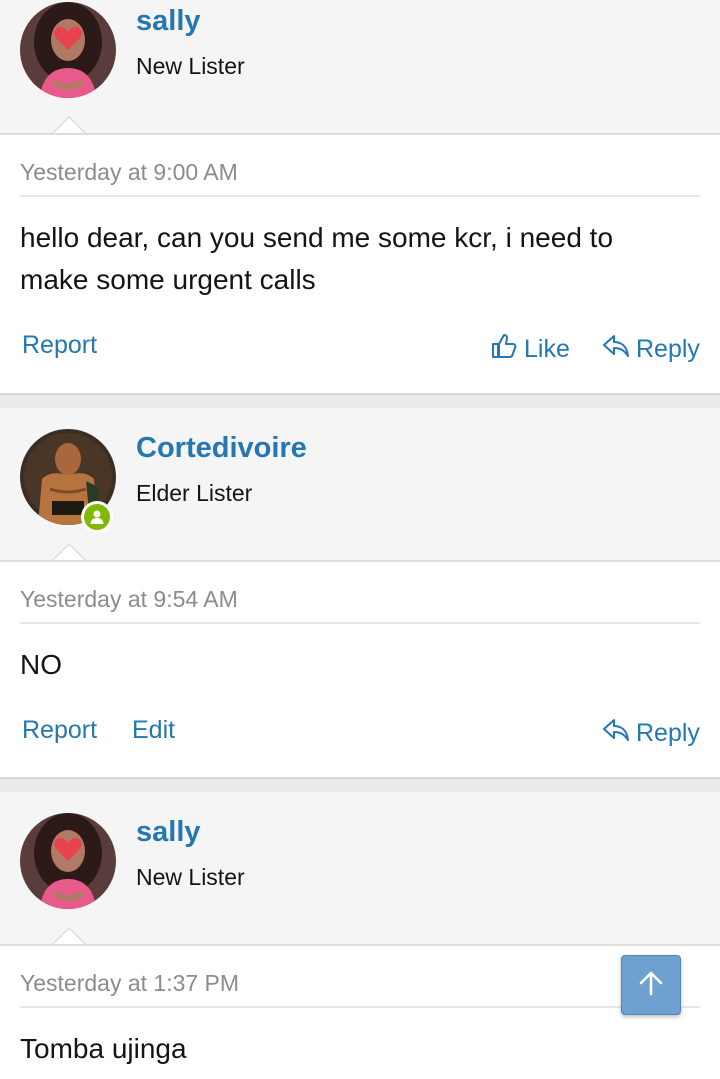  I want to click on post-3-content: Yesterday at 1:37 PM Tomba ujinga, so click(360, 1011).